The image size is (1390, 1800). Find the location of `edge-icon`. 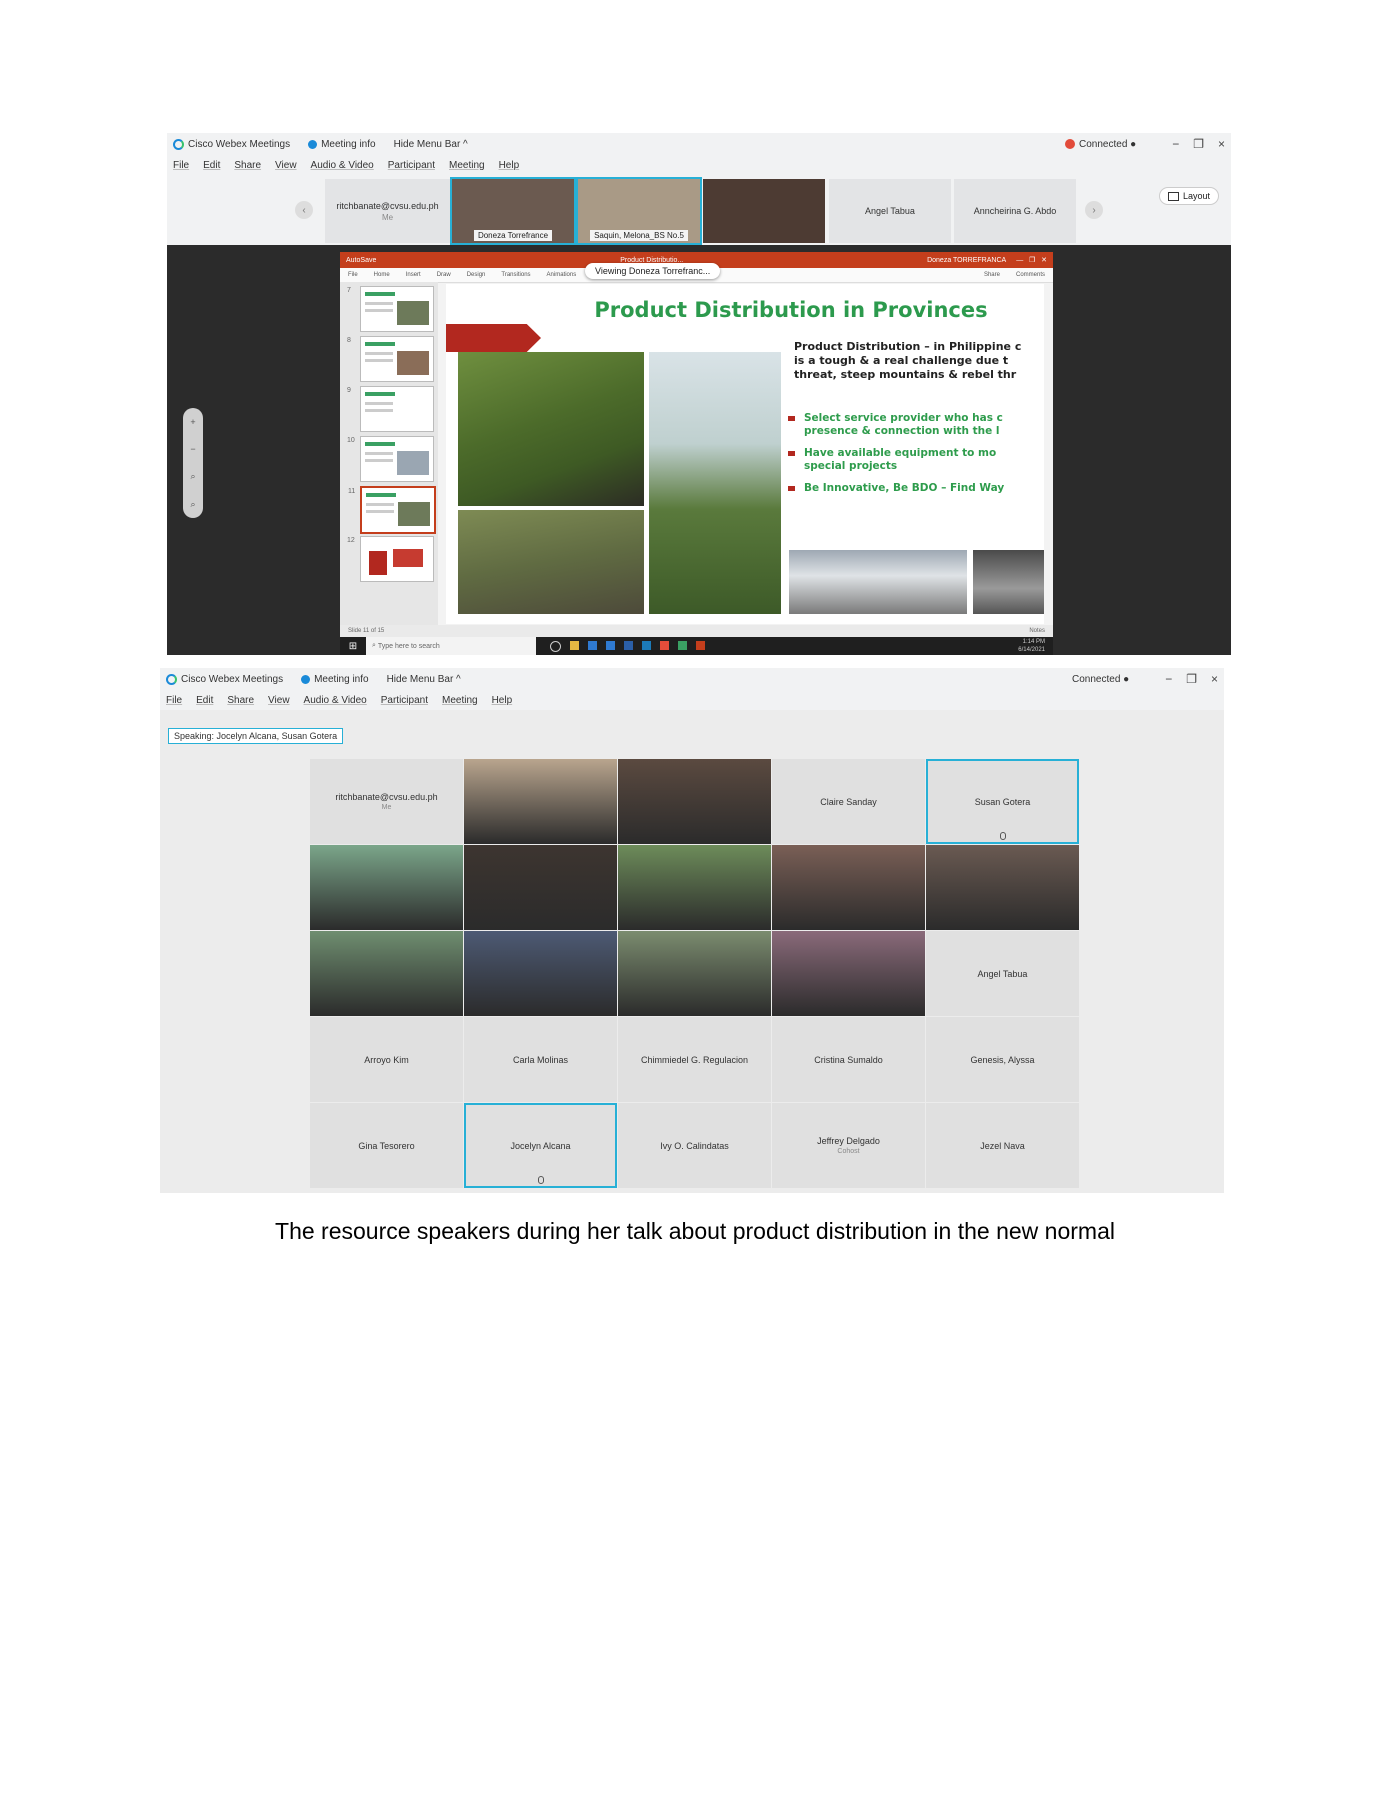

edge-icon is located at coordinates (592, 645).